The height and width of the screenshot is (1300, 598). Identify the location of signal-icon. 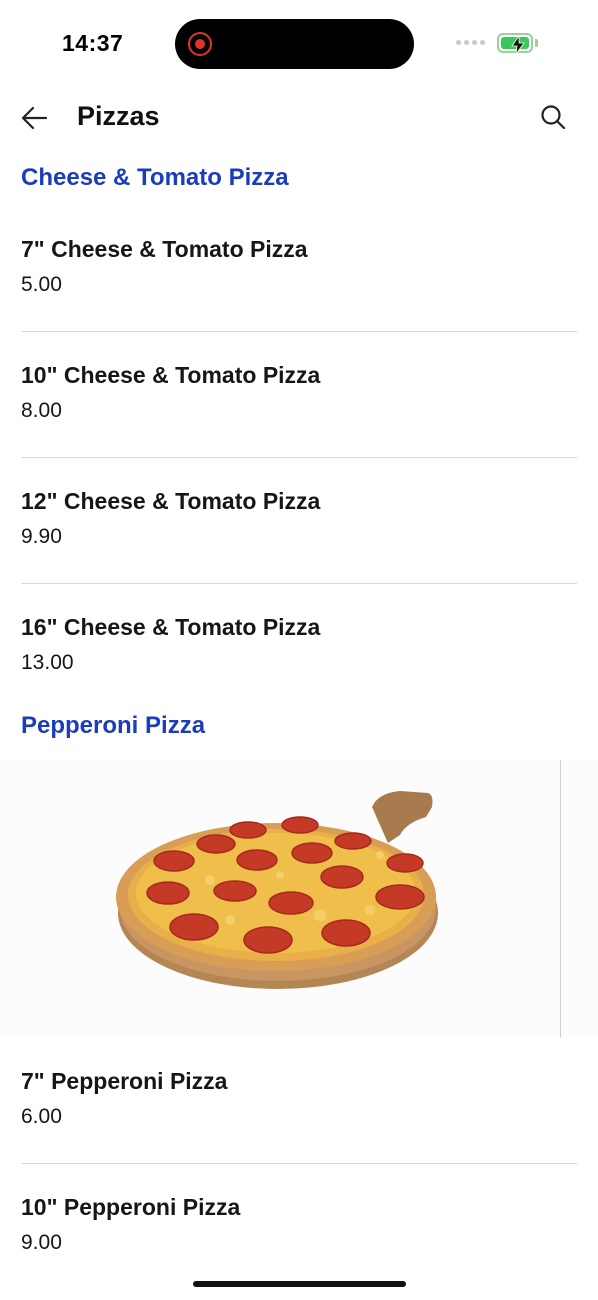
(470, 42).